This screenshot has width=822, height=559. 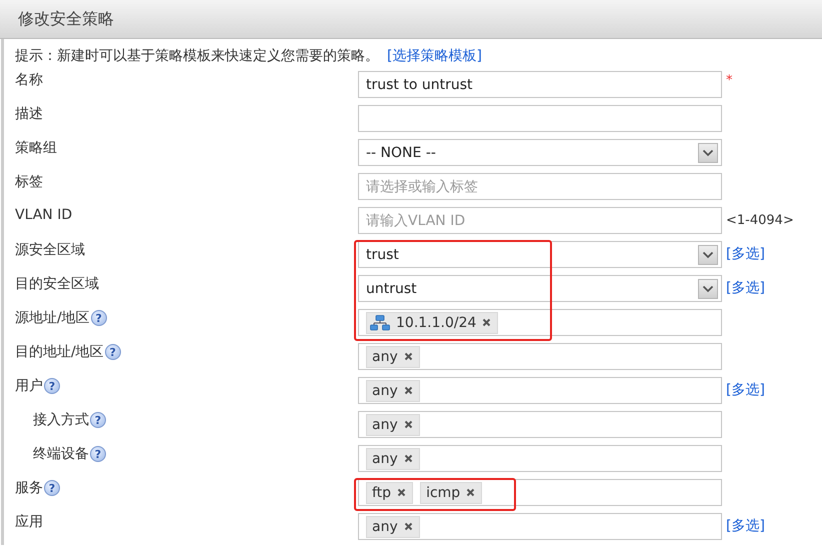 What do you see at coordinates (380, 322) in the screenshot?
I see `network-icon` at bounding box center [380, 322].